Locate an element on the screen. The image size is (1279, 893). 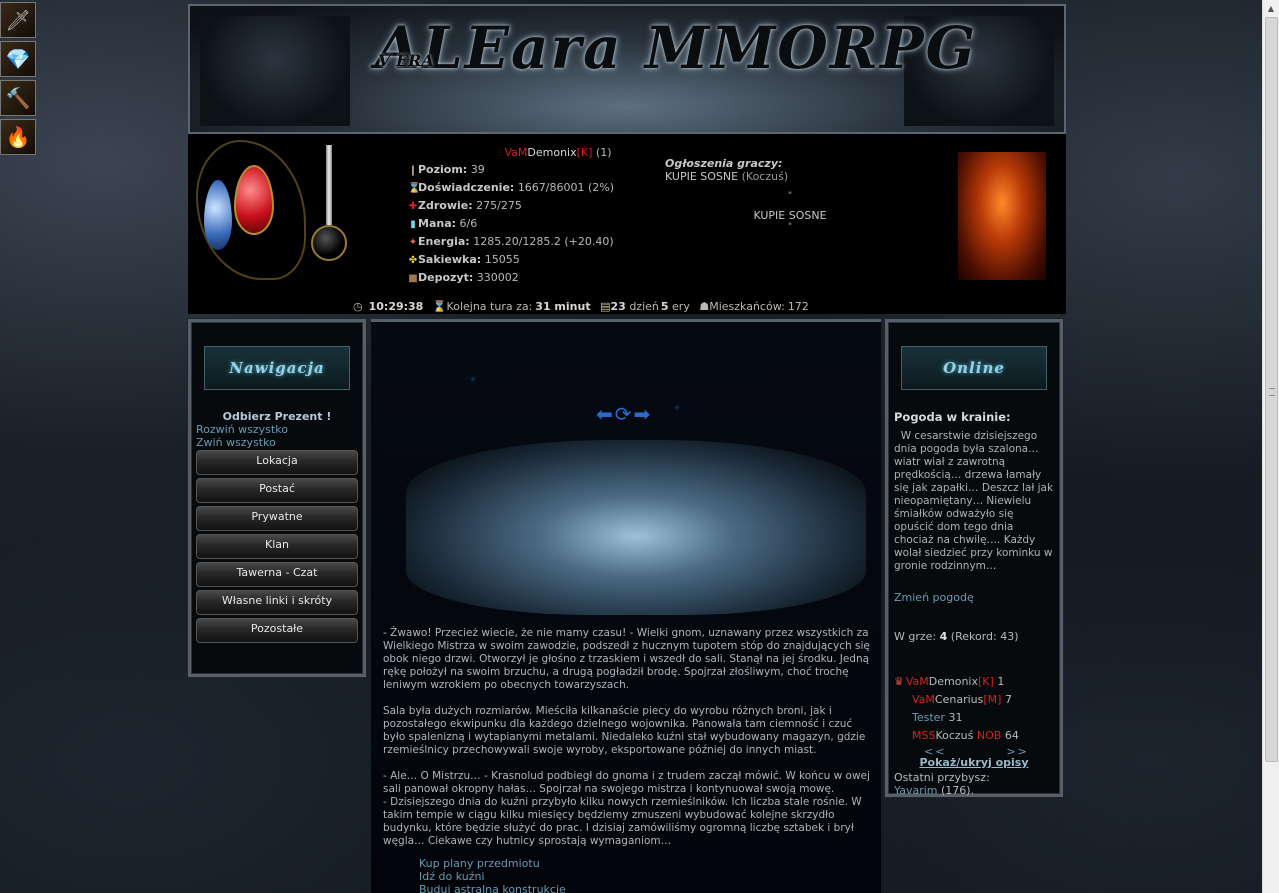
chest-icon: ■ is located at coordinates (413, 278).